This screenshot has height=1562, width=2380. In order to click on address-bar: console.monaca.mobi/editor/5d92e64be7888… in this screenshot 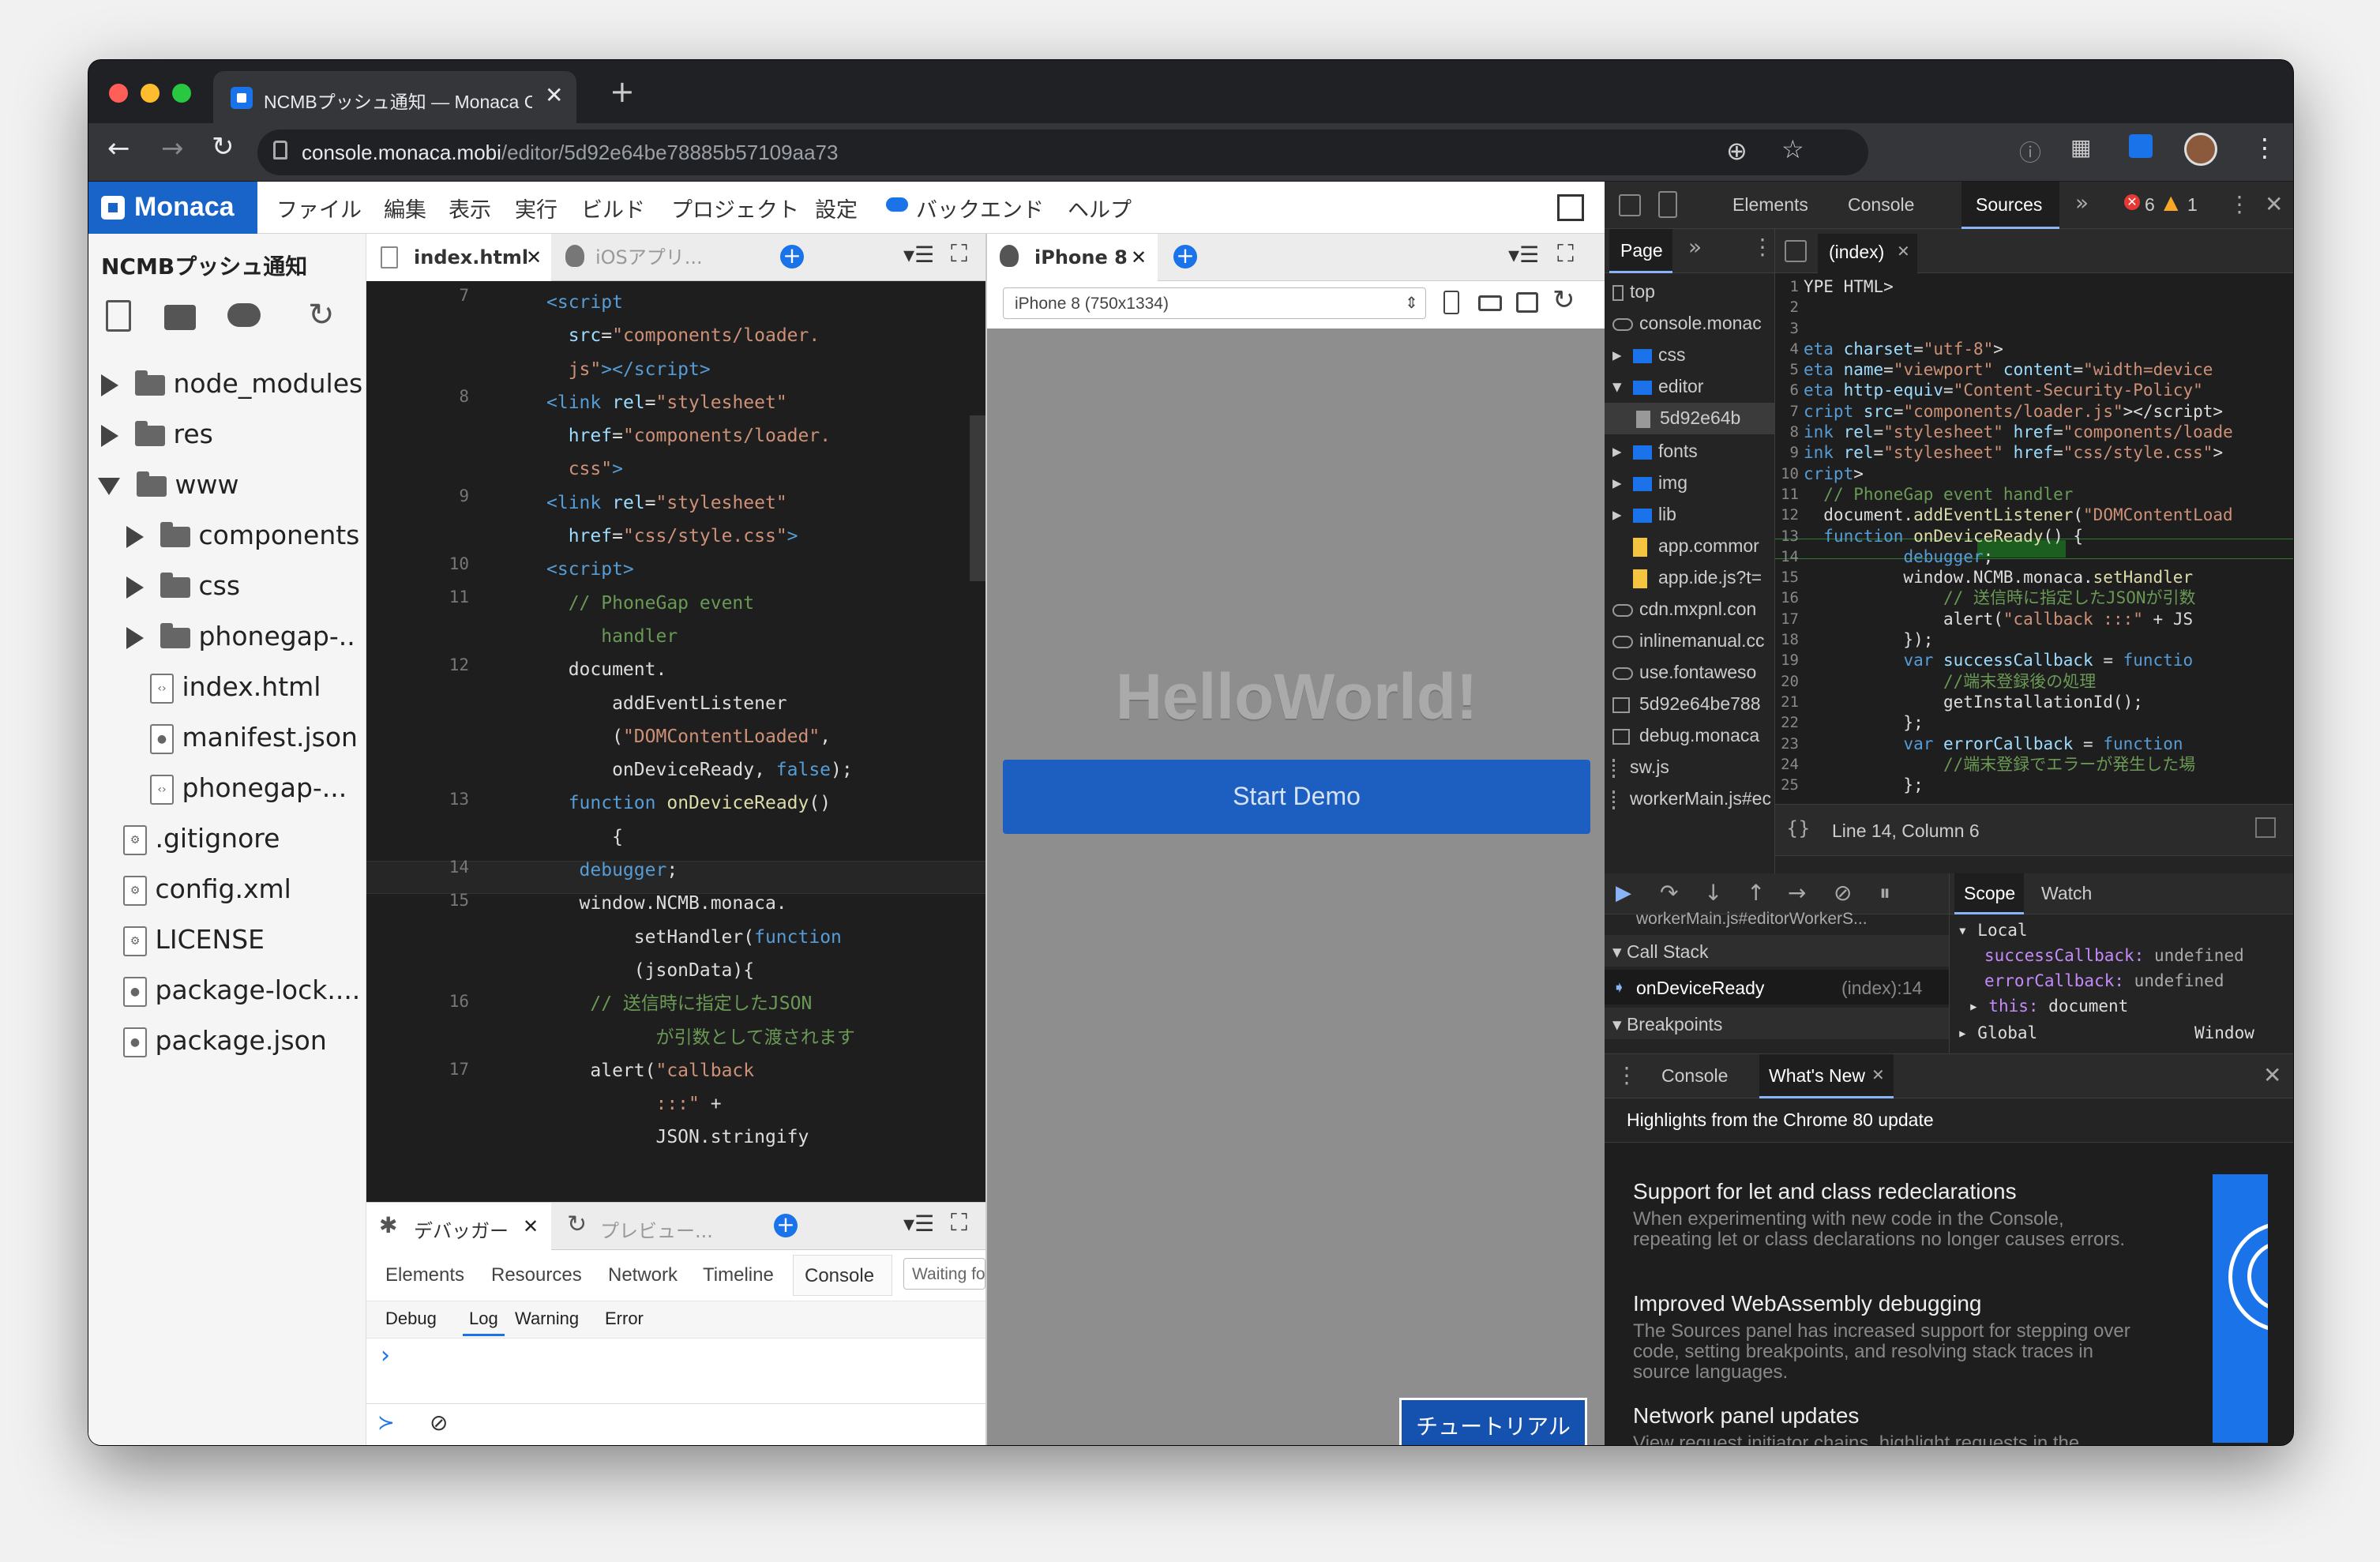, I will do `click(1062, 152)`.